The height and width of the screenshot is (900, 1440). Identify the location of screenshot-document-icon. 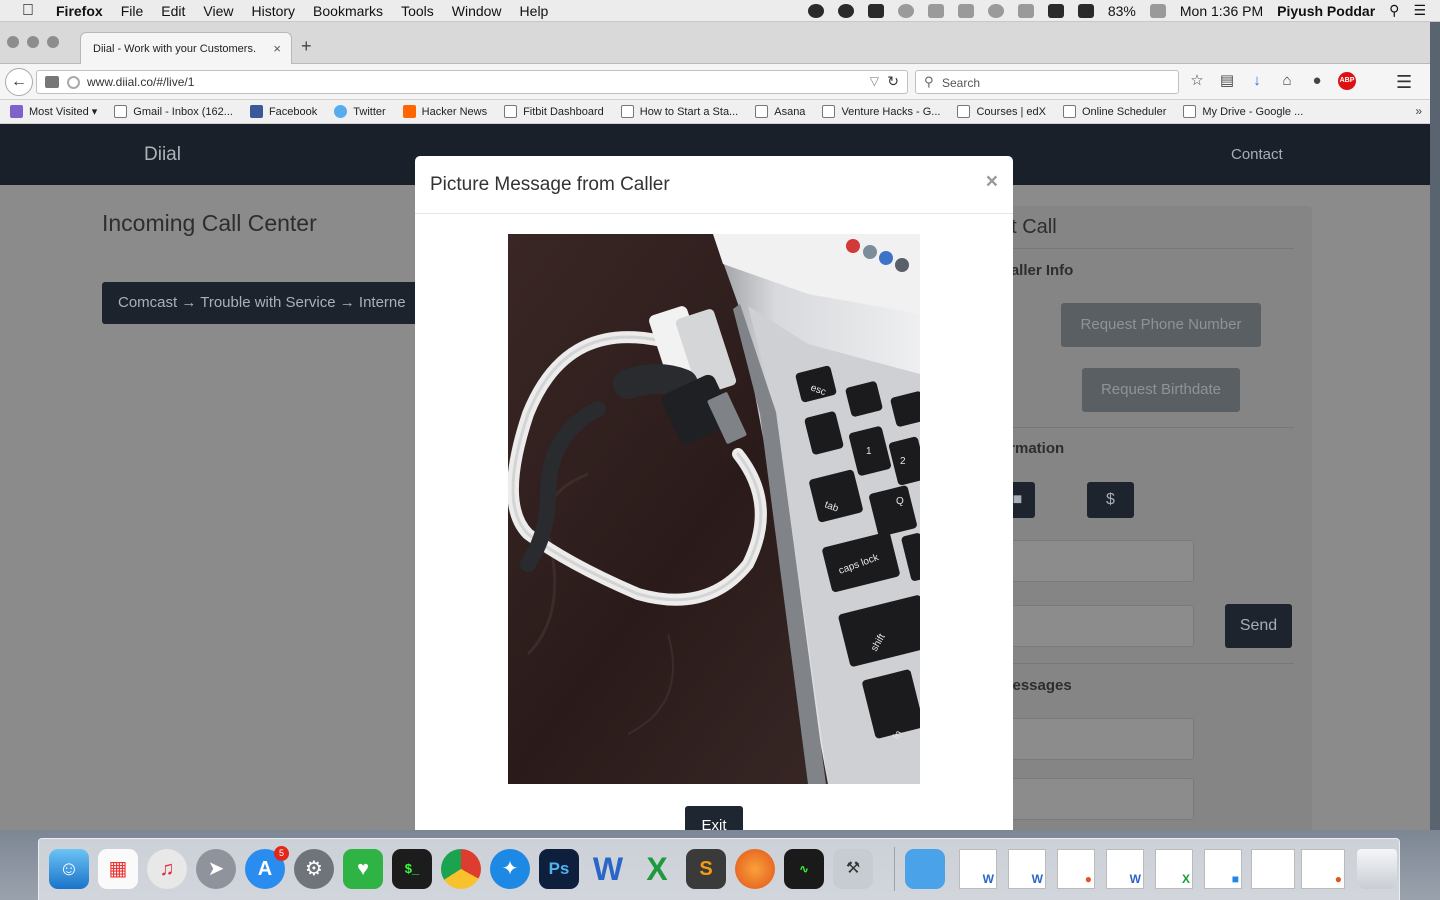
(1273, 869).